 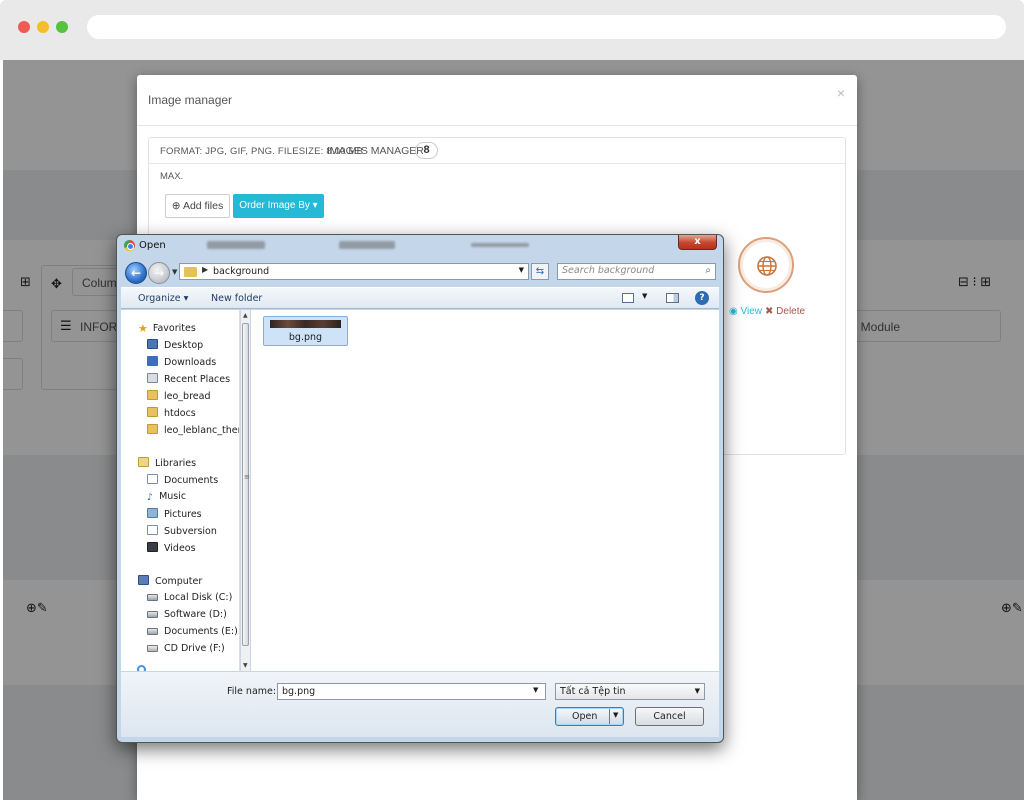 What do you see at coordinates (43, 27) in the screenshot?
I see `minimize-window-icon` at bounding box center [43, 27].